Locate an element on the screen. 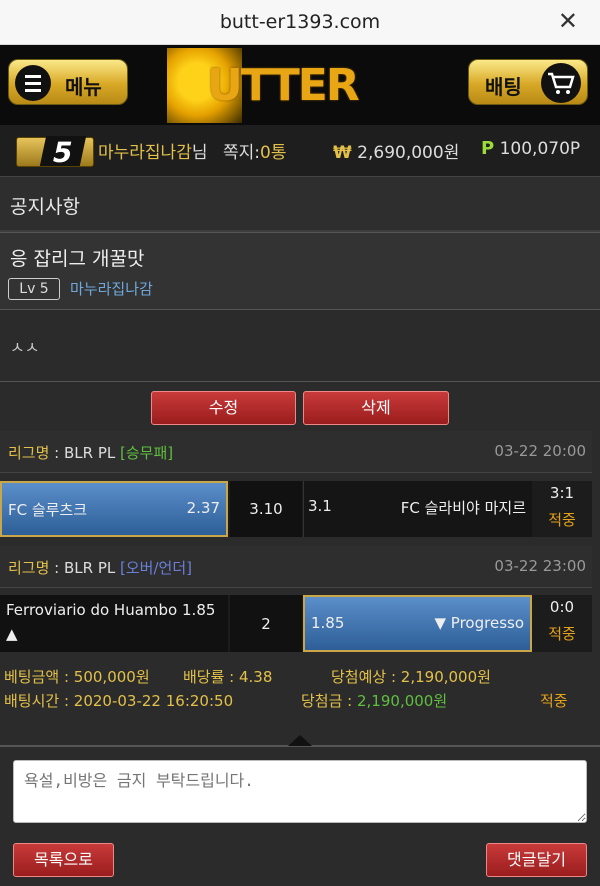 Image resolution: width=600 pixels, height=886 pixels. point-value: 100,070P is located at coordinates (540, 149).